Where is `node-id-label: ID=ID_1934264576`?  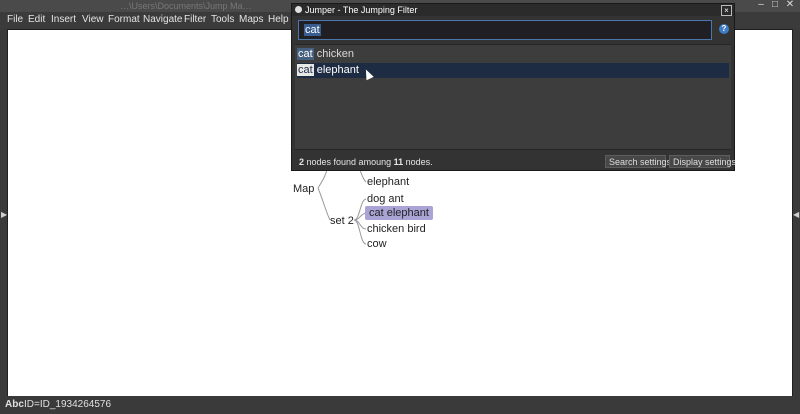
node-id-label: ID=ID_1934264576 is located at coordinates (68, 404).